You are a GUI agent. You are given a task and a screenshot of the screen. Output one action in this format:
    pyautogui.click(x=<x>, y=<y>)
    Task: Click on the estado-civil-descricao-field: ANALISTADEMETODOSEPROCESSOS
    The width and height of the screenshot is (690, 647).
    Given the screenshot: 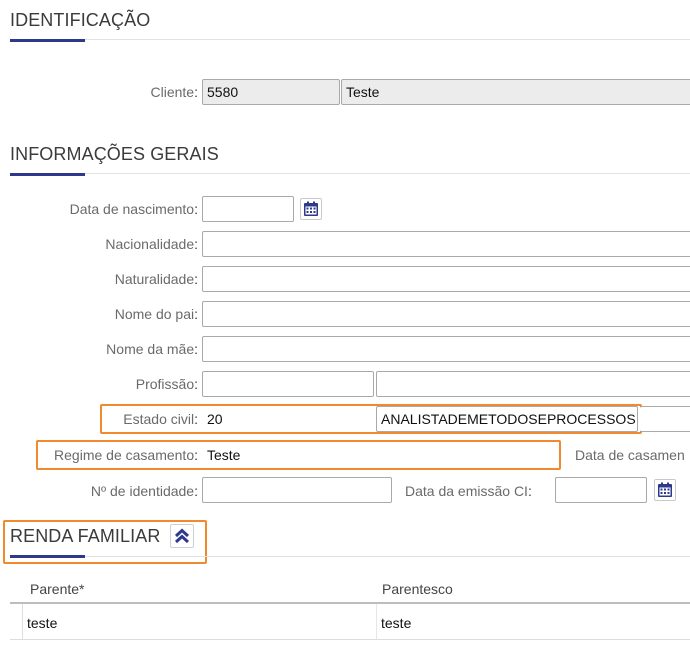 What is the action you would take?
    pyautogui.click(x=507, y=419)
    